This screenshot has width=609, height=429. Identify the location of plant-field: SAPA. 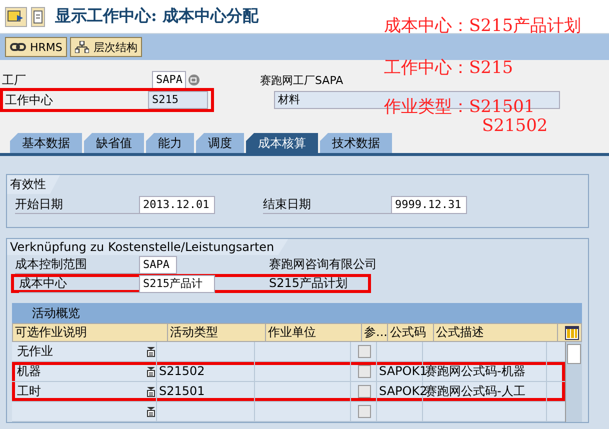
(169, 80).